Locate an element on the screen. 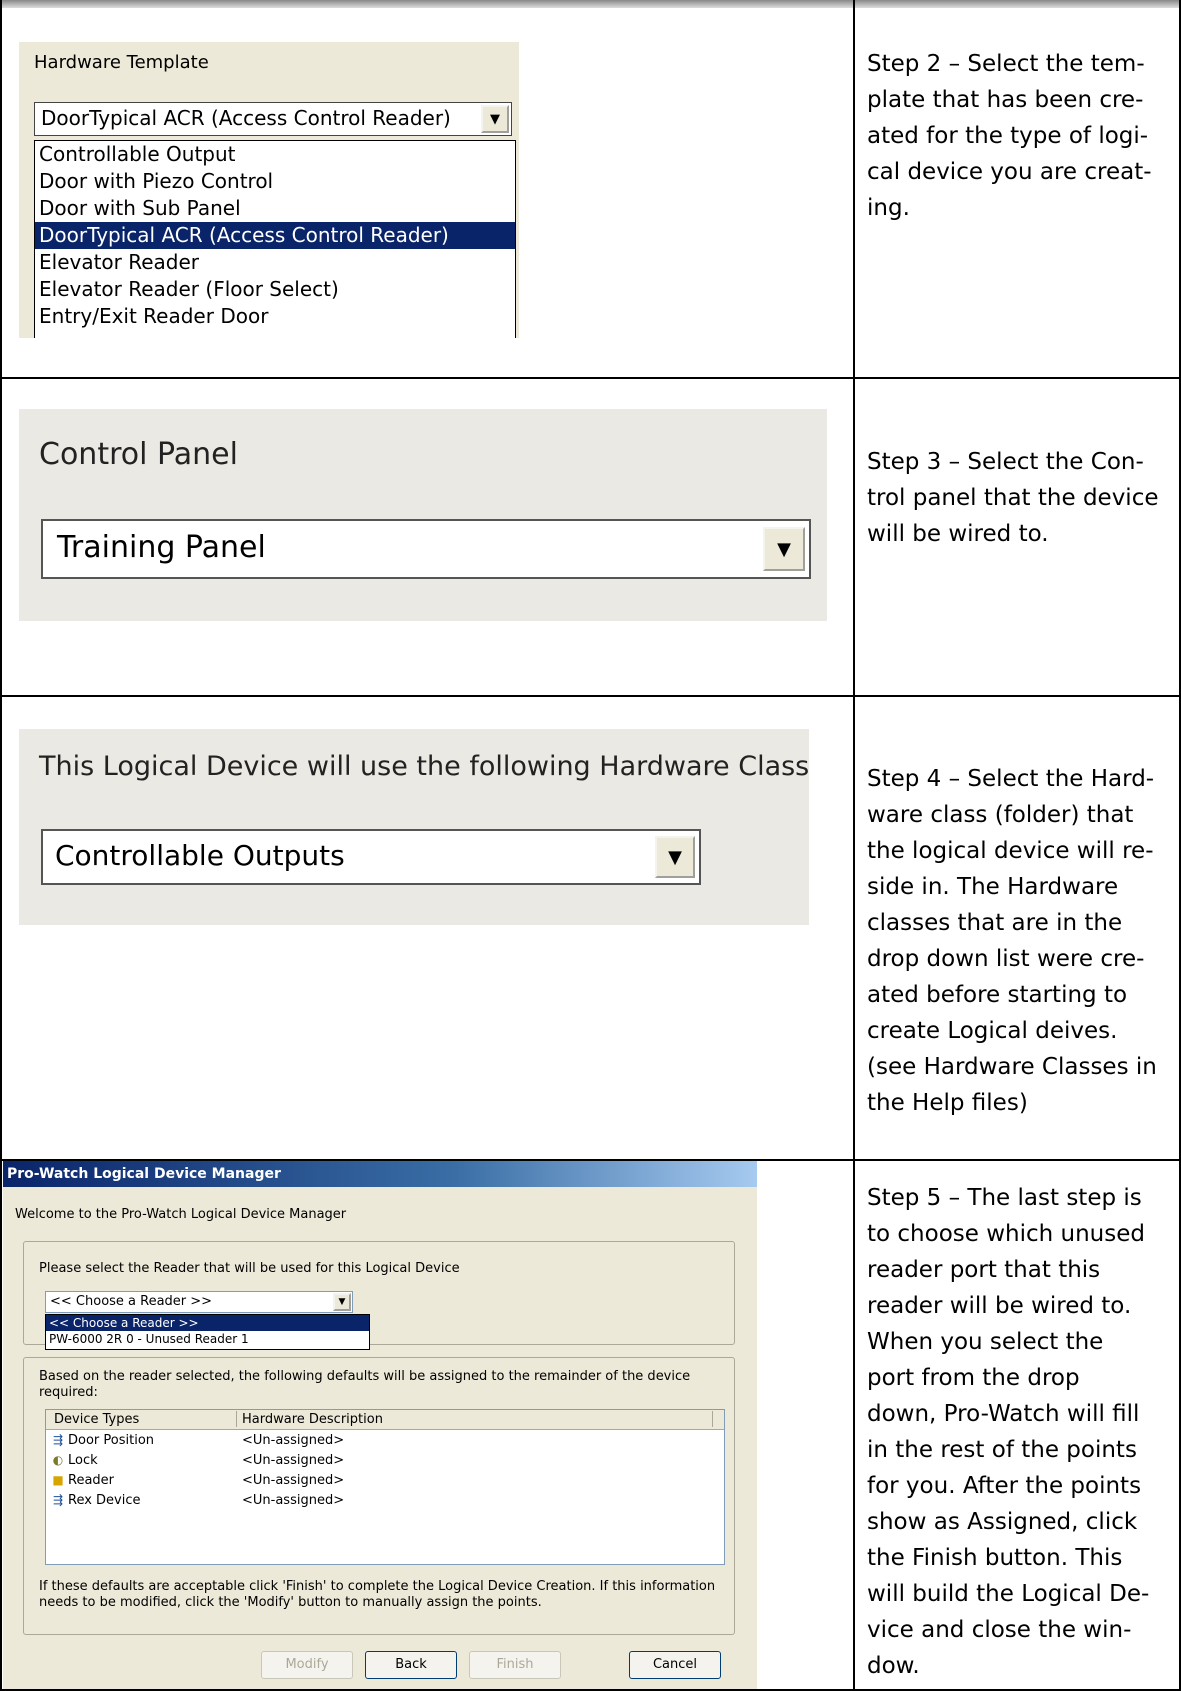  lock-icon: ◐ is located at coordinates (58, 1460).